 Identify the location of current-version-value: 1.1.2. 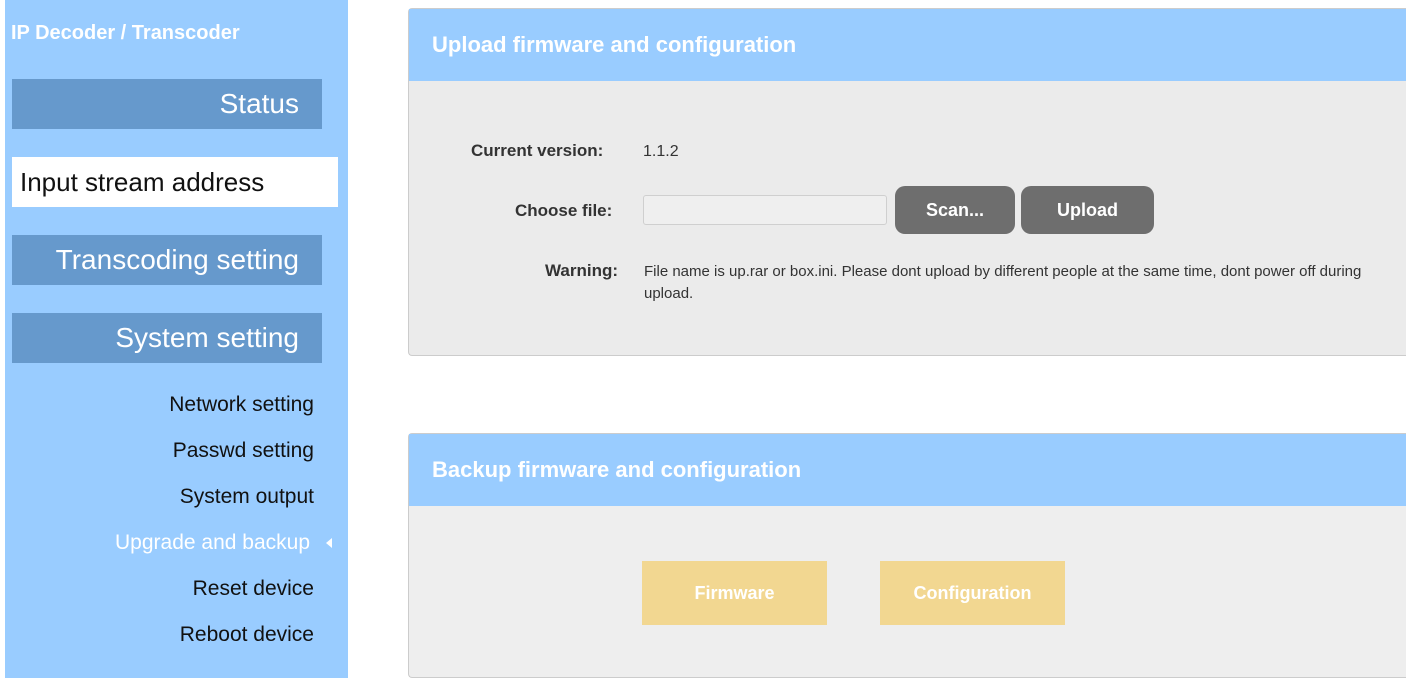
(661, 151).